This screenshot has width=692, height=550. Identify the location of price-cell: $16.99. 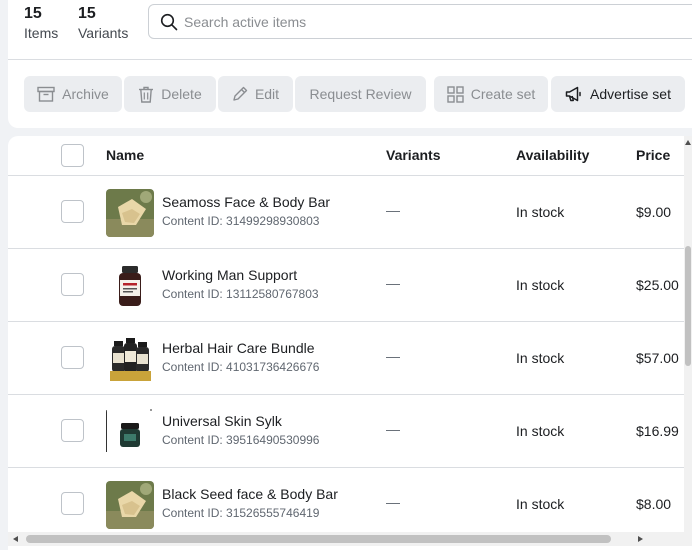
(657, 431).